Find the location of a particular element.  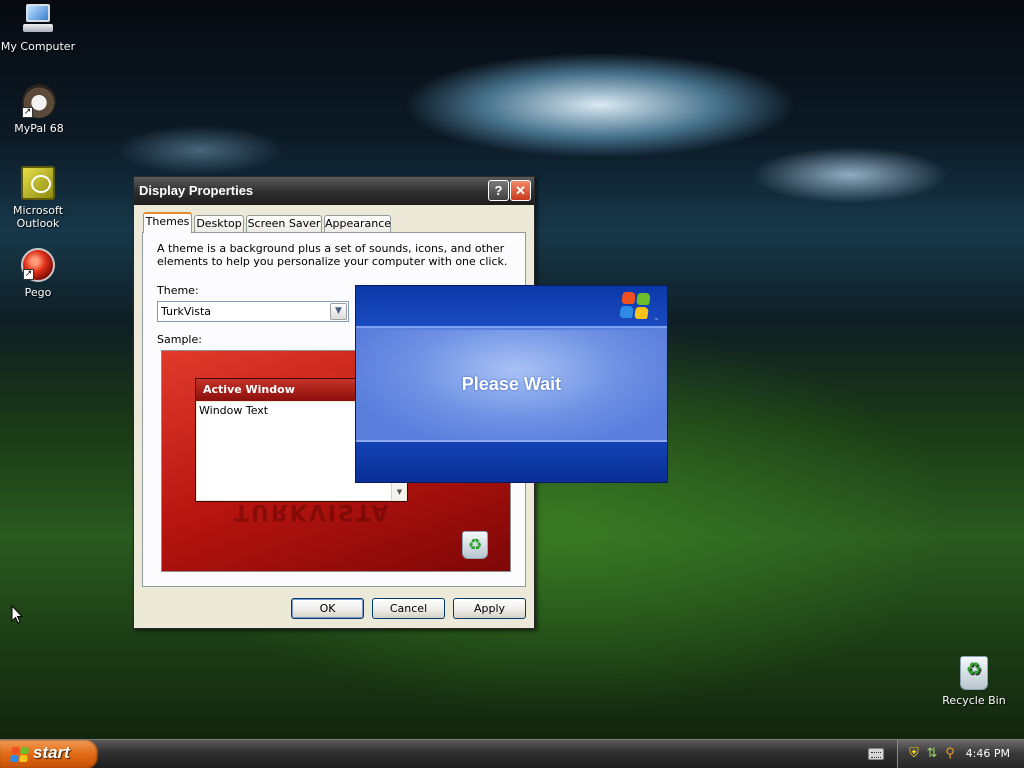

sample-label: Sample: is located at coordinates (179, 339).